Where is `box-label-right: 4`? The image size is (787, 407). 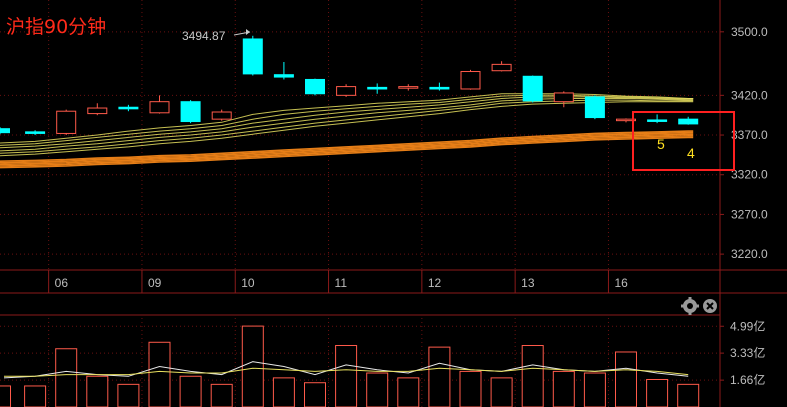
box-label-right: 4 is located at coordinates (691, 153).